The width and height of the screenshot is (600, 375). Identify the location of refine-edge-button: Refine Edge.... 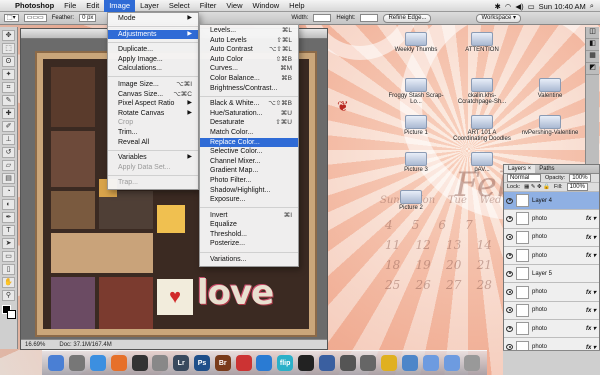
(407, 18).